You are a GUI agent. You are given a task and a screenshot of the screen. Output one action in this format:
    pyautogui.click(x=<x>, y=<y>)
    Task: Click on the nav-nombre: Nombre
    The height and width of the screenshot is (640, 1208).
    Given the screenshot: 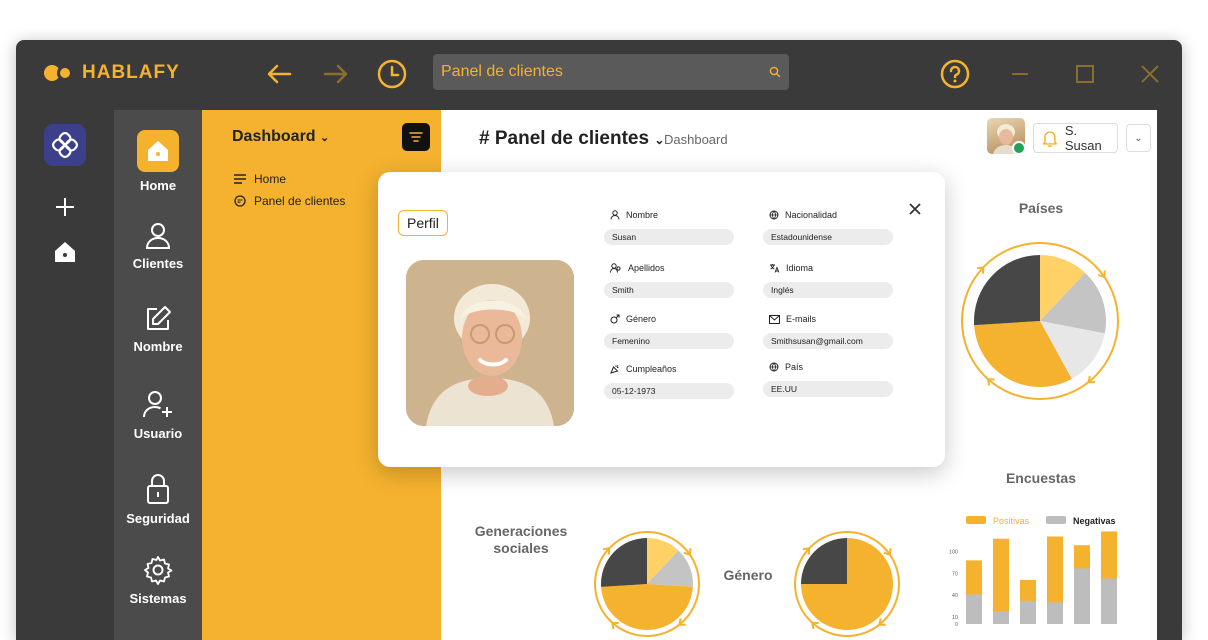 What is the action you would take?
    pyautogui.click(x=158, y=329)
    